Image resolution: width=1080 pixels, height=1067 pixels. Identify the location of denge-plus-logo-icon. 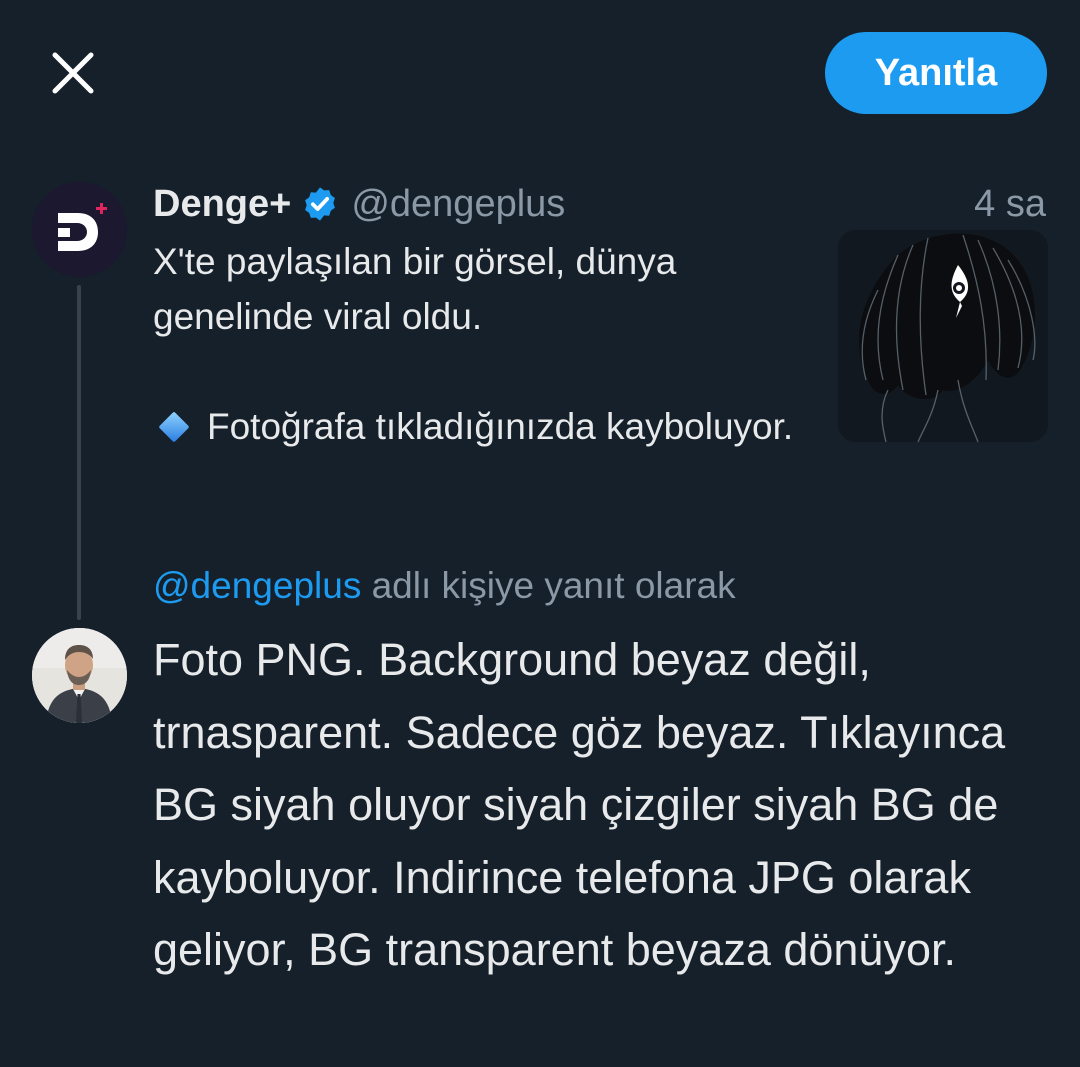
(79, 229).